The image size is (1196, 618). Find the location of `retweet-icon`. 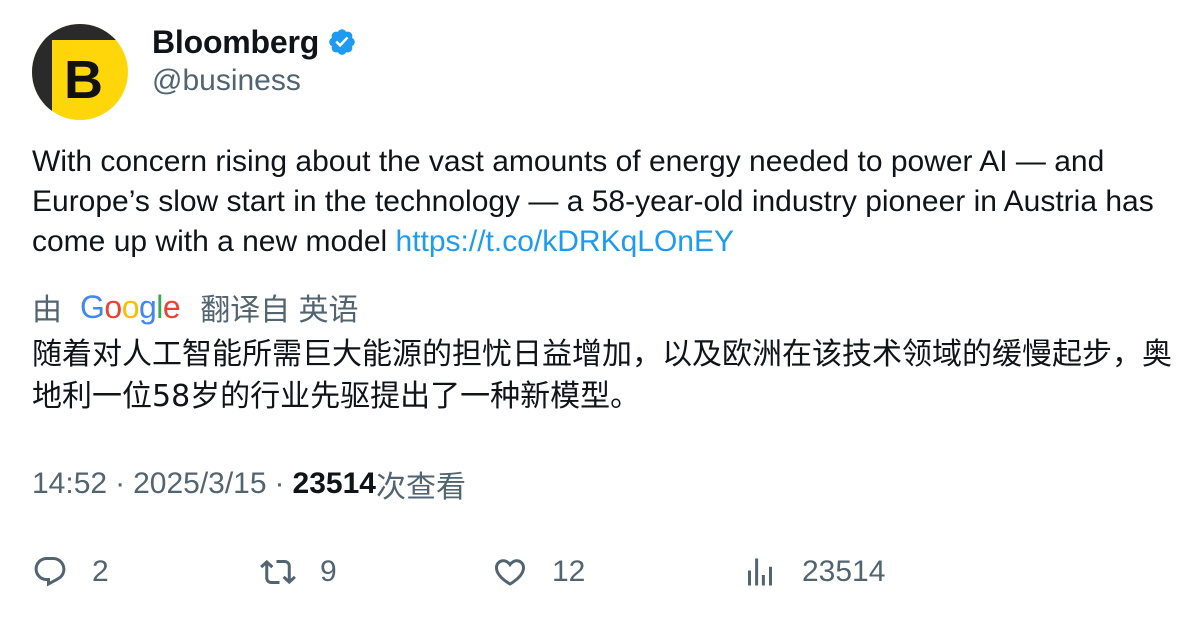

retweet-icon is located at coordinates (278, 572).